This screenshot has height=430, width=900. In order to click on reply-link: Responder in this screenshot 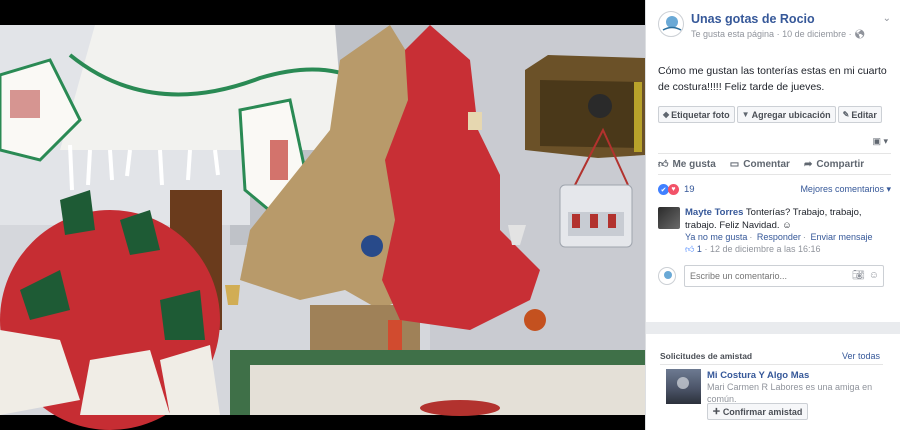, I will do `click(779, 237)`.